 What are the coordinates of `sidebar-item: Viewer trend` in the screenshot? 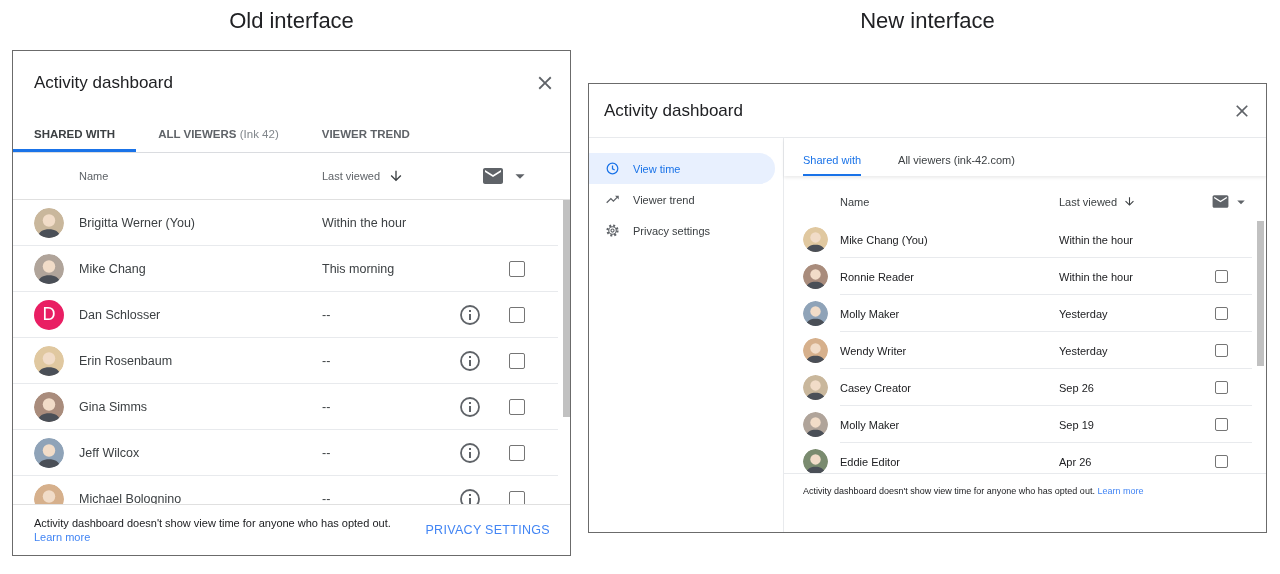 It's located at (682, 199).